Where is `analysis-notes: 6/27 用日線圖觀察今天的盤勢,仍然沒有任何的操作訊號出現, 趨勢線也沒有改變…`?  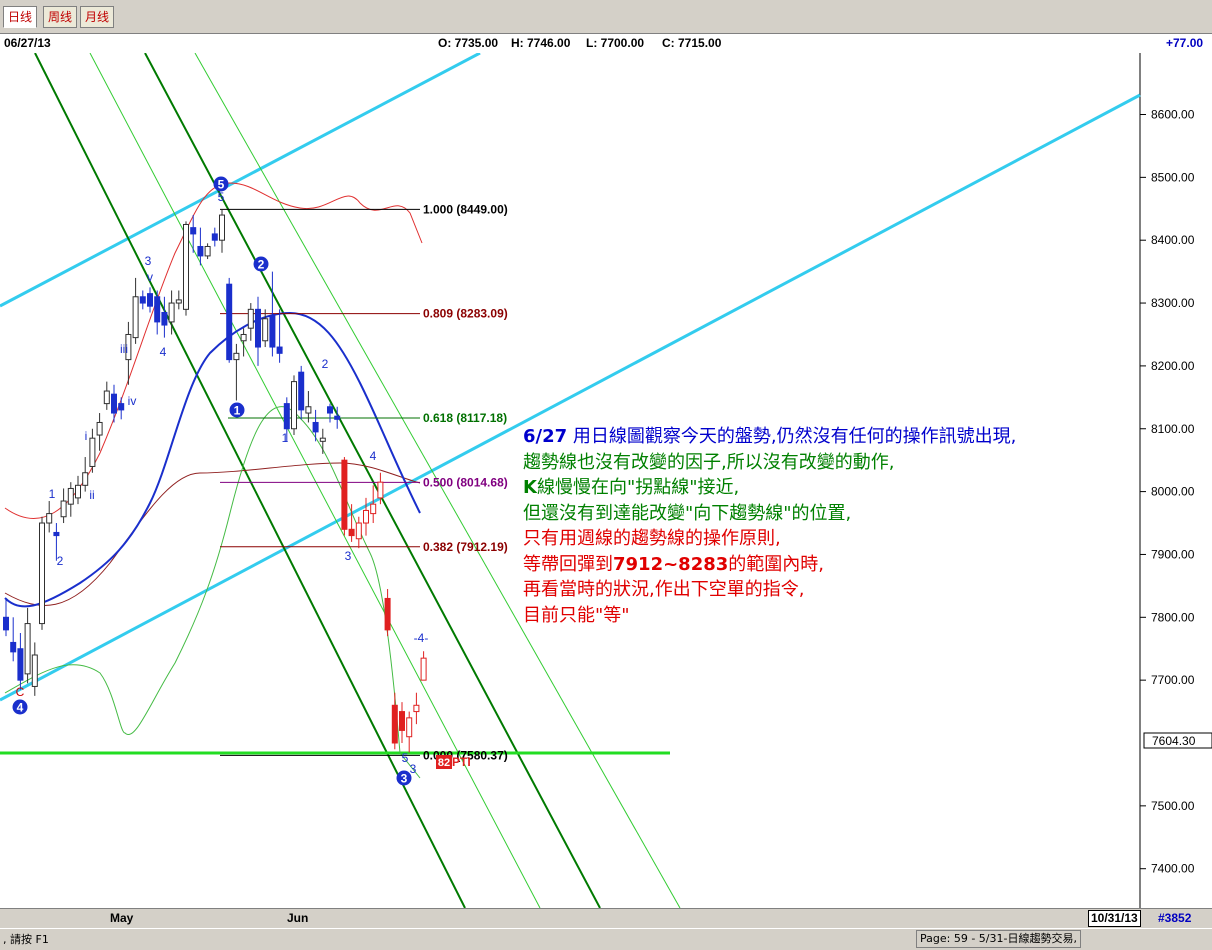 analysis-notes: 6/27 用日線圖觀察今天的盤勢,仍然沒有任何的操作訊號出現, 趨勢線也沒有改變… is located at coordinates (769, 526).